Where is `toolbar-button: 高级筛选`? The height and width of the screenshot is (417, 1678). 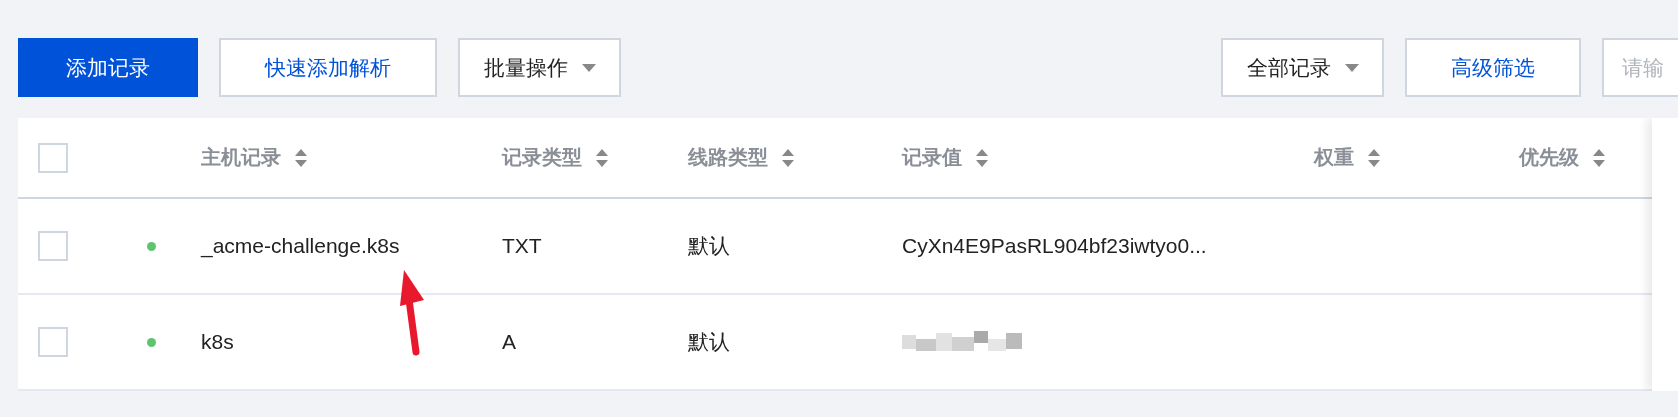
toolbar-button: 高级筛选 is located at coordinates (1493, 67).